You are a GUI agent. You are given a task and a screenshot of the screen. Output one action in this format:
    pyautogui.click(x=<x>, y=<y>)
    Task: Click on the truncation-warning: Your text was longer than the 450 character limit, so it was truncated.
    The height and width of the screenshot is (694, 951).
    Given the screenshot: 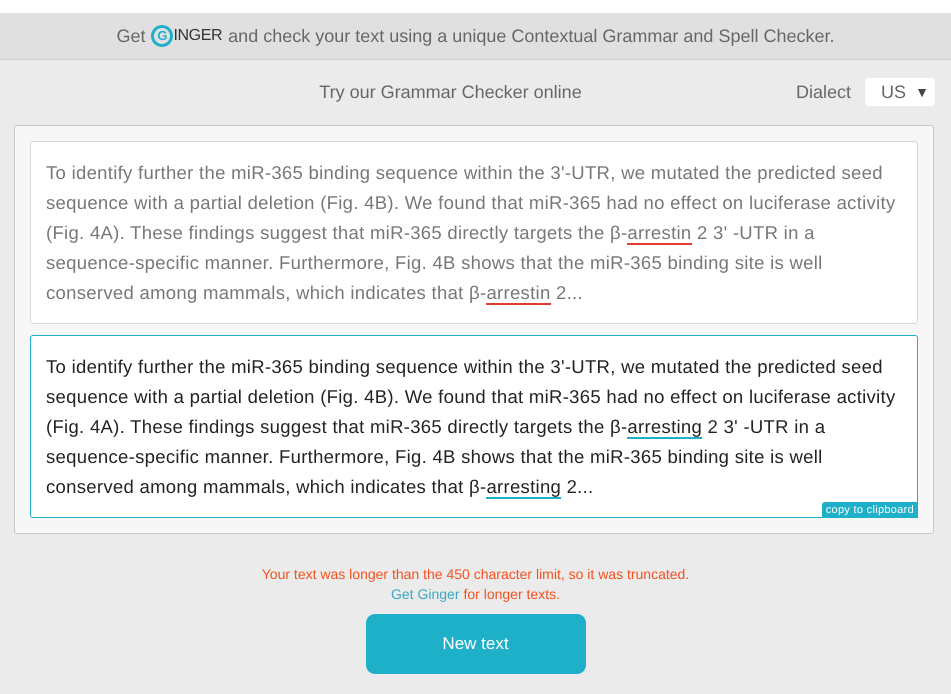 What is the action you would take?
    pyautogui.click(x=476, y=574)
    